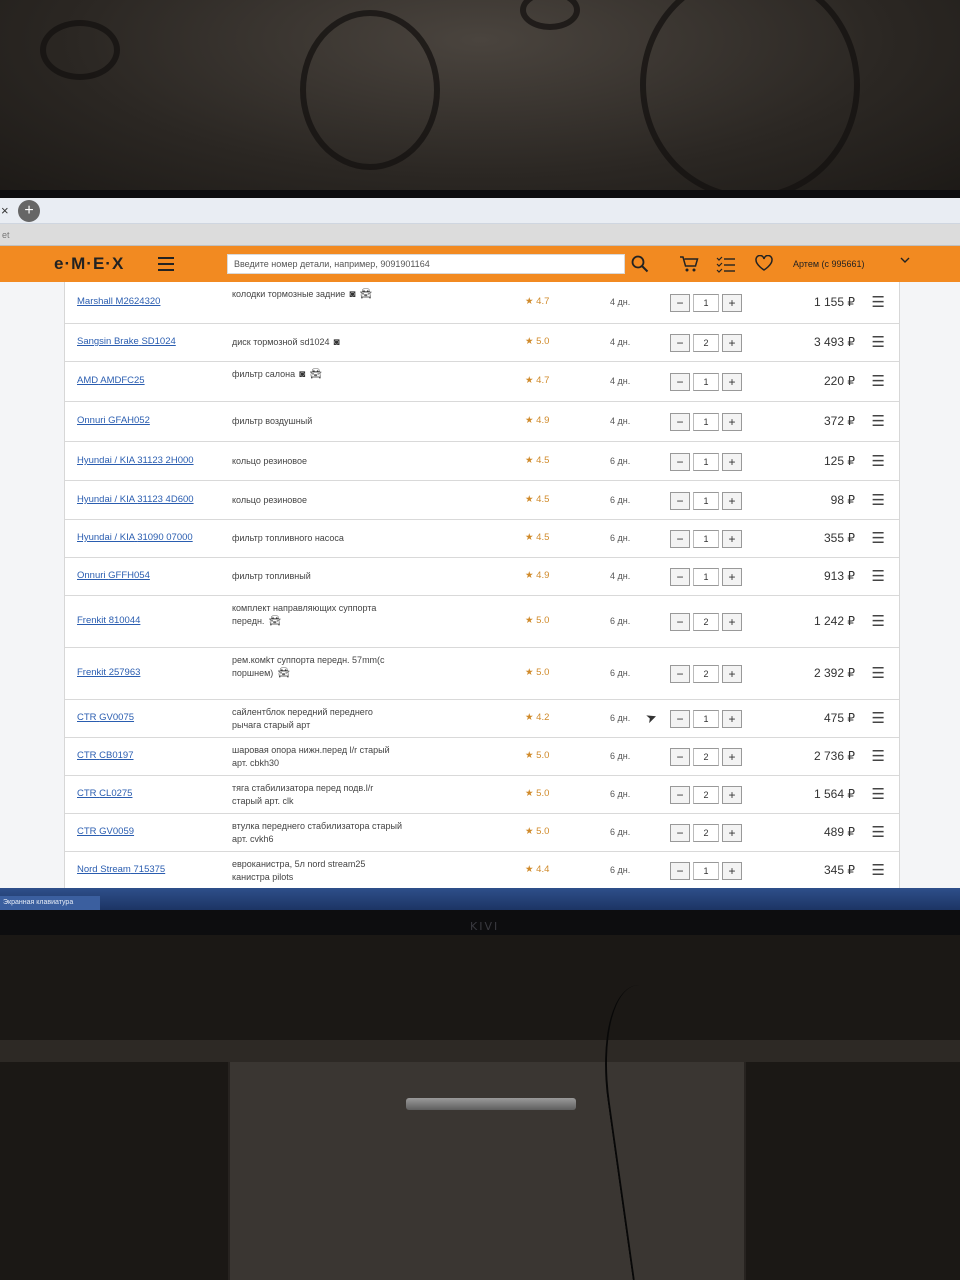 The image size is (960, 1280). Describe the element at coordinates (108, 672) in the screenshot. I see `part-link: Frenkit 257963` at that location.